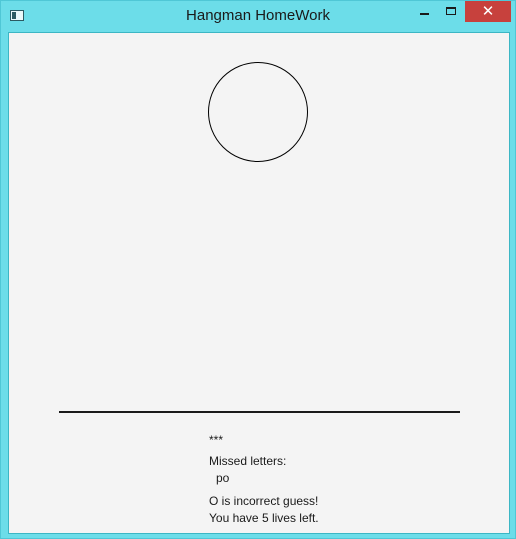 The height and width of the screenshot is (539, 516). Describe the element at coordinates (216, 440) in the screenshot. I see `word-mask: ***` at that location.